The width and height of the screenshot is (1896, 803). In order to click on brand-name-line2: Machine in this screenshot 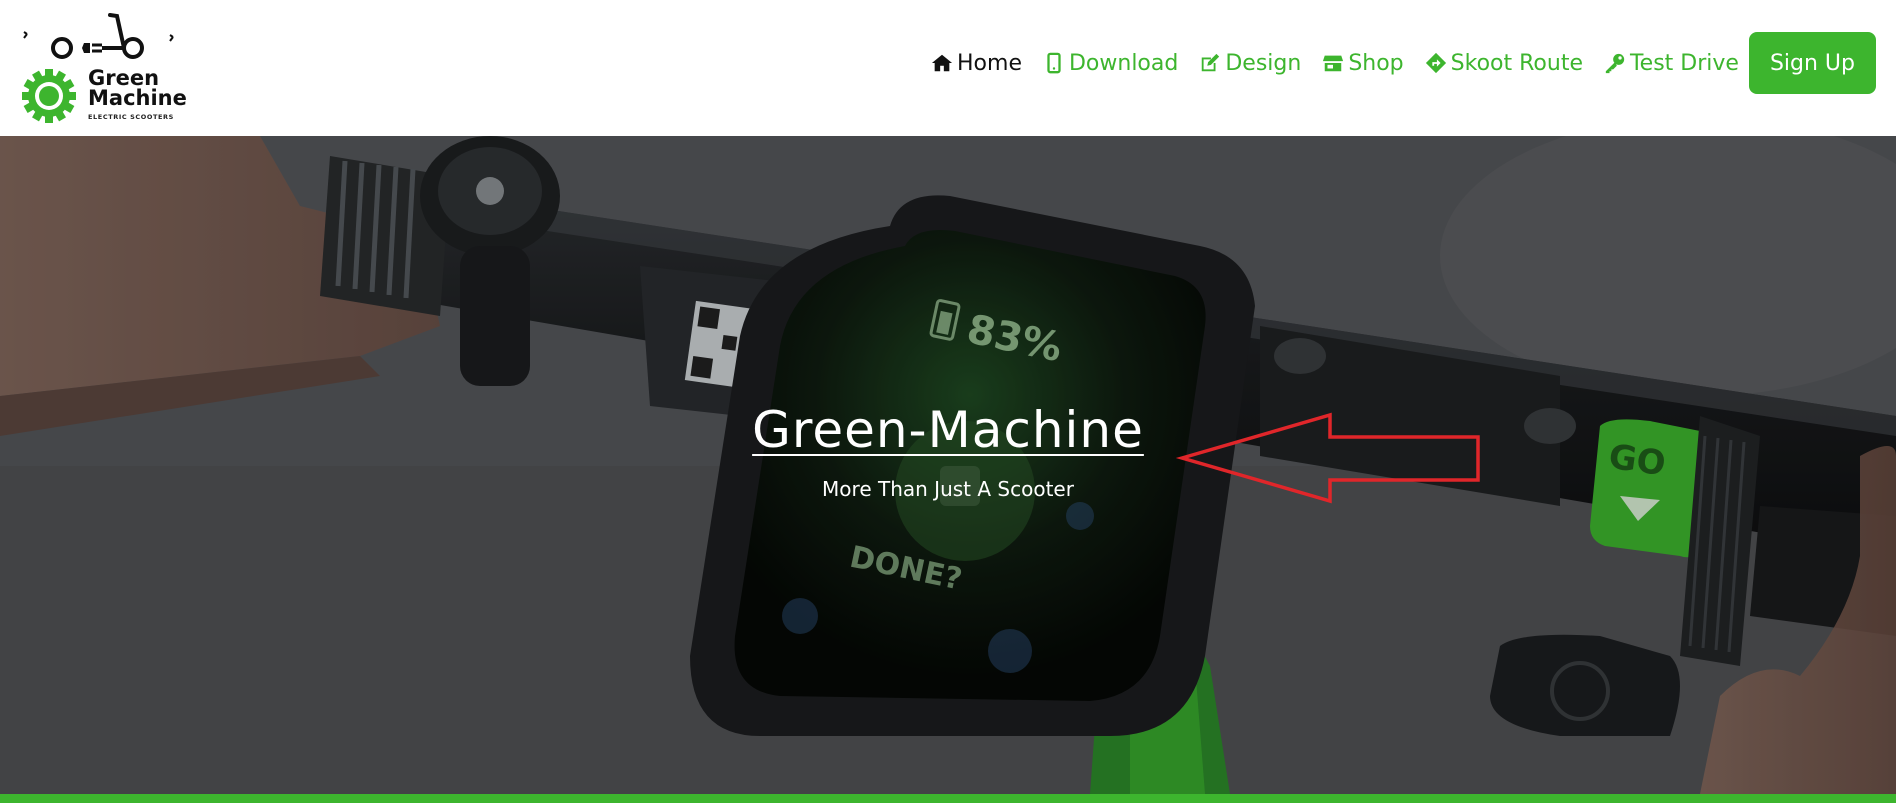, I will do `click(137, 98)`.